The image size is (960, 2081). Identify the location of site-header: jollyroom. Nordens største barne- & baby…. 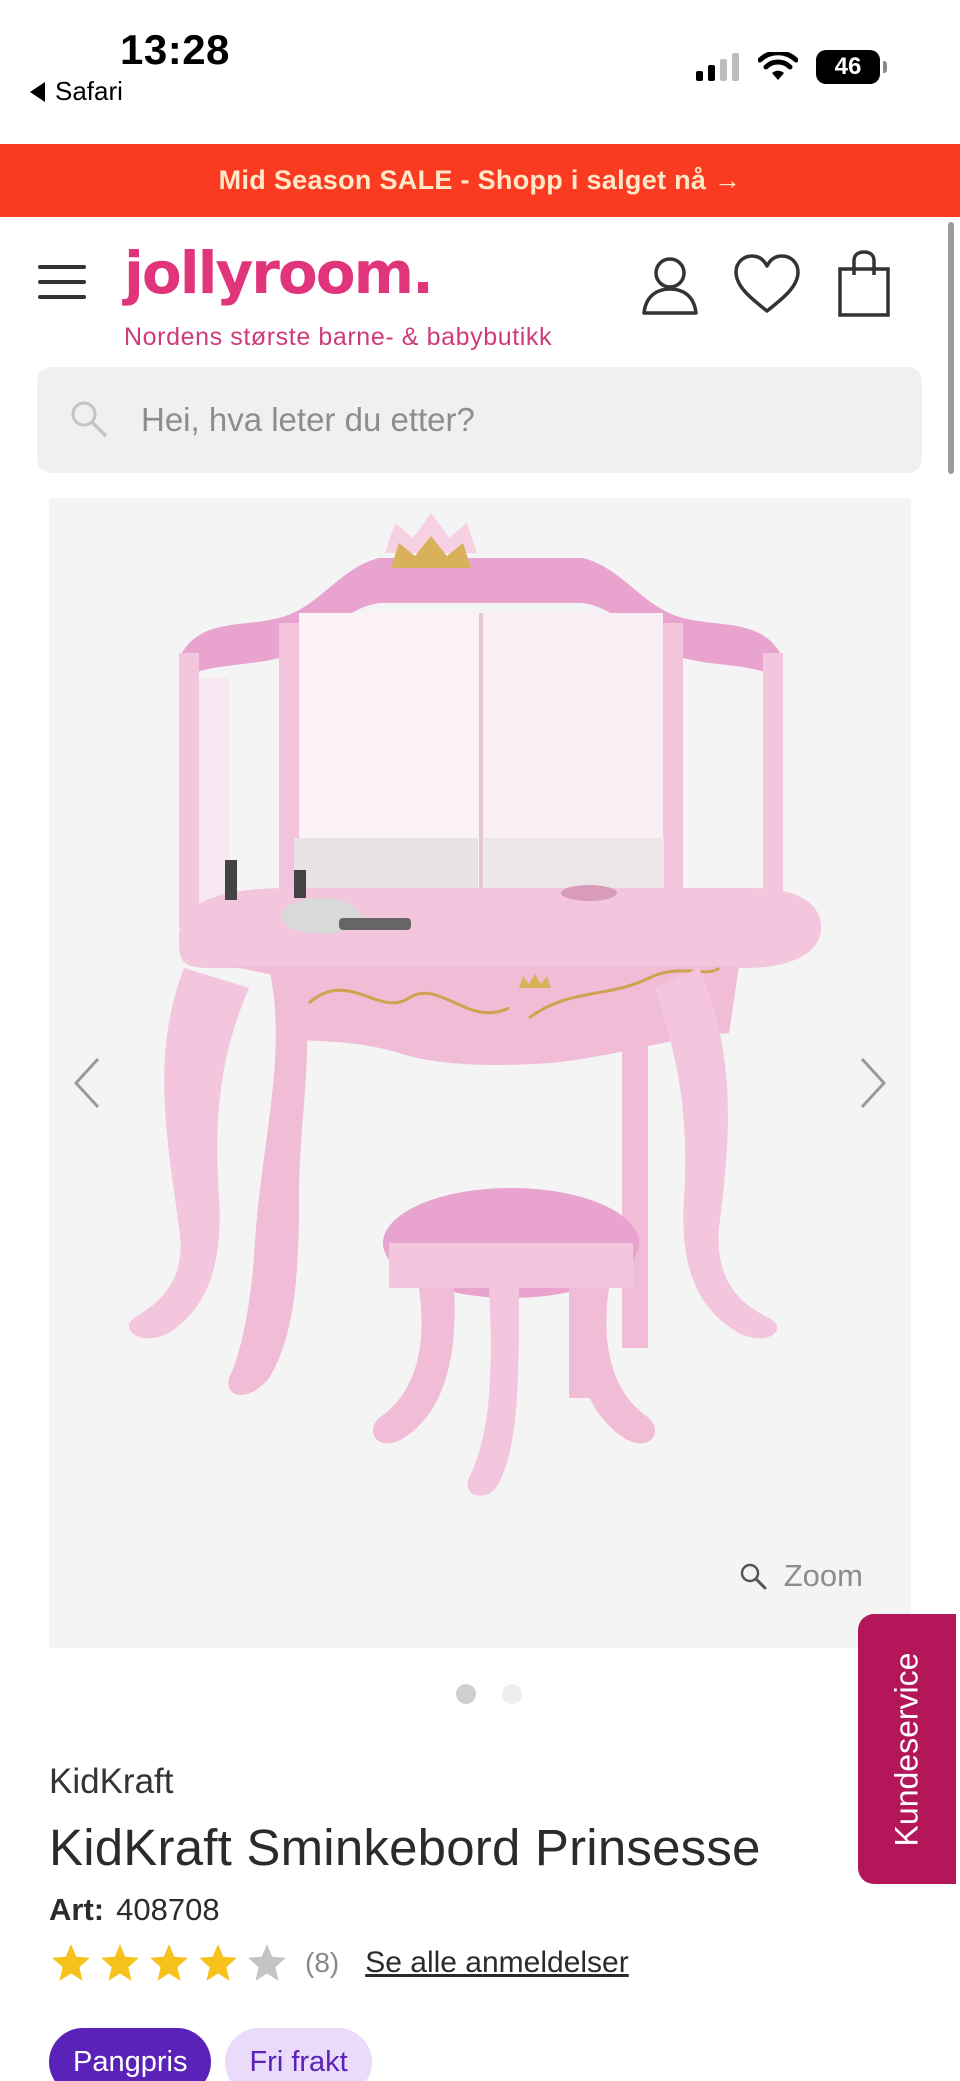
(480, 290).